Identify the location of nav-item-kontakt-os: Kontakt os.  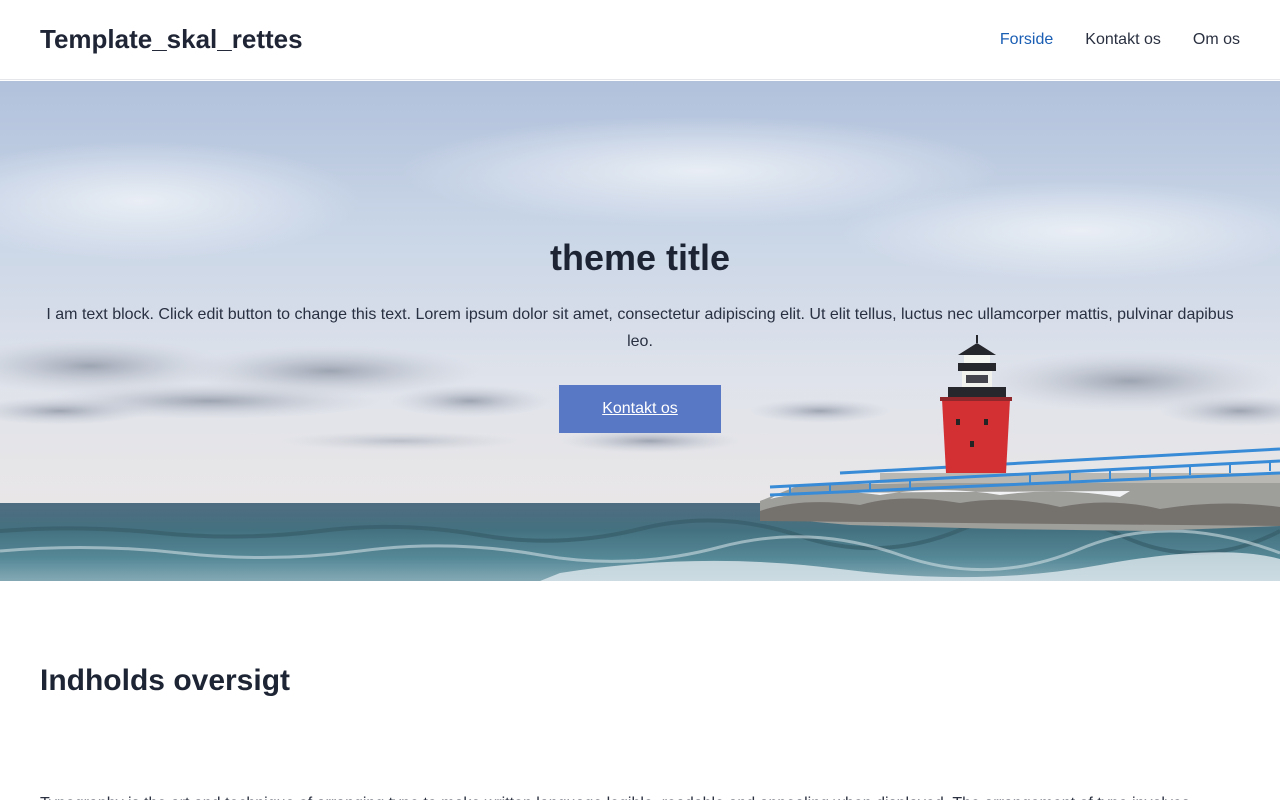
(1123, 40).